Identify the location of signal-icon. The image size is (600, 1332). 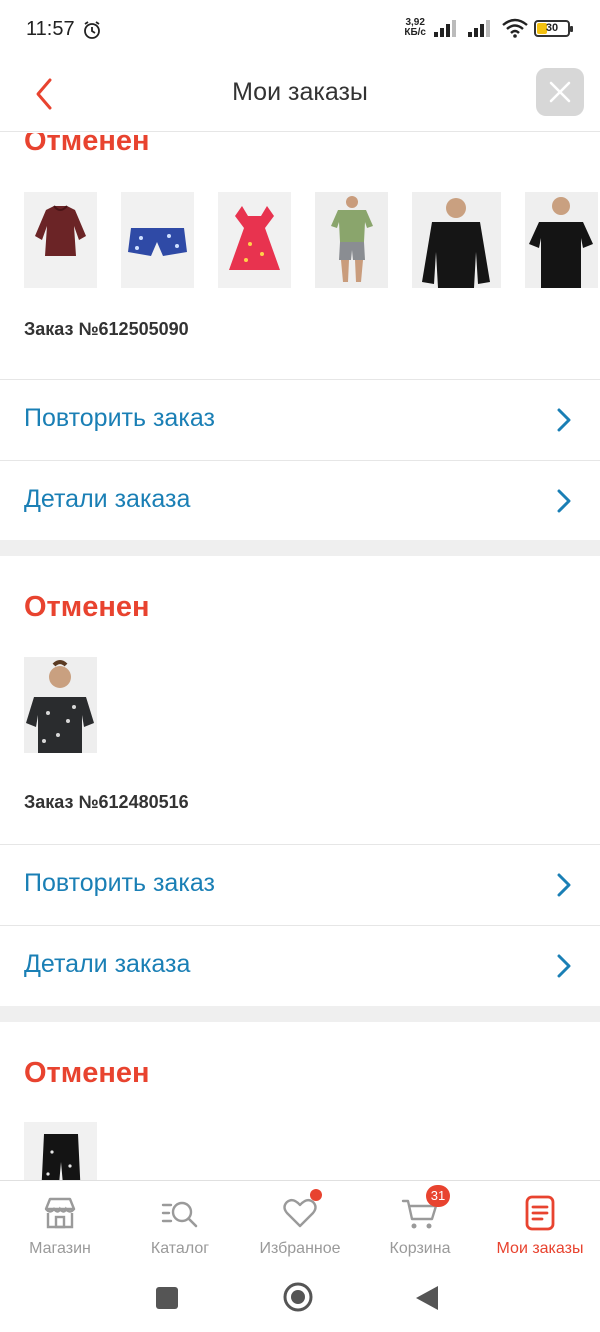
(445, 28).